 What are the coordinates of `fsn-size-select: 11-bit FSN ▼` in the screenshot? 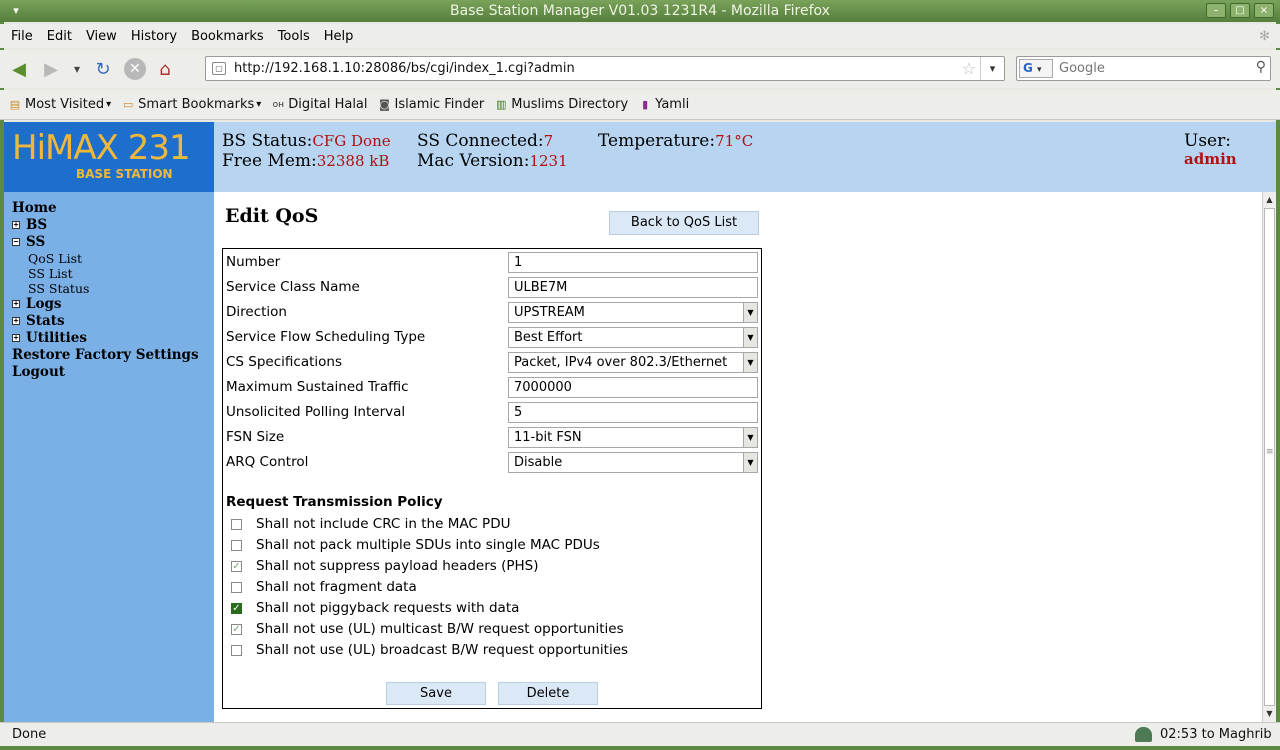 It's located at (633, 437).